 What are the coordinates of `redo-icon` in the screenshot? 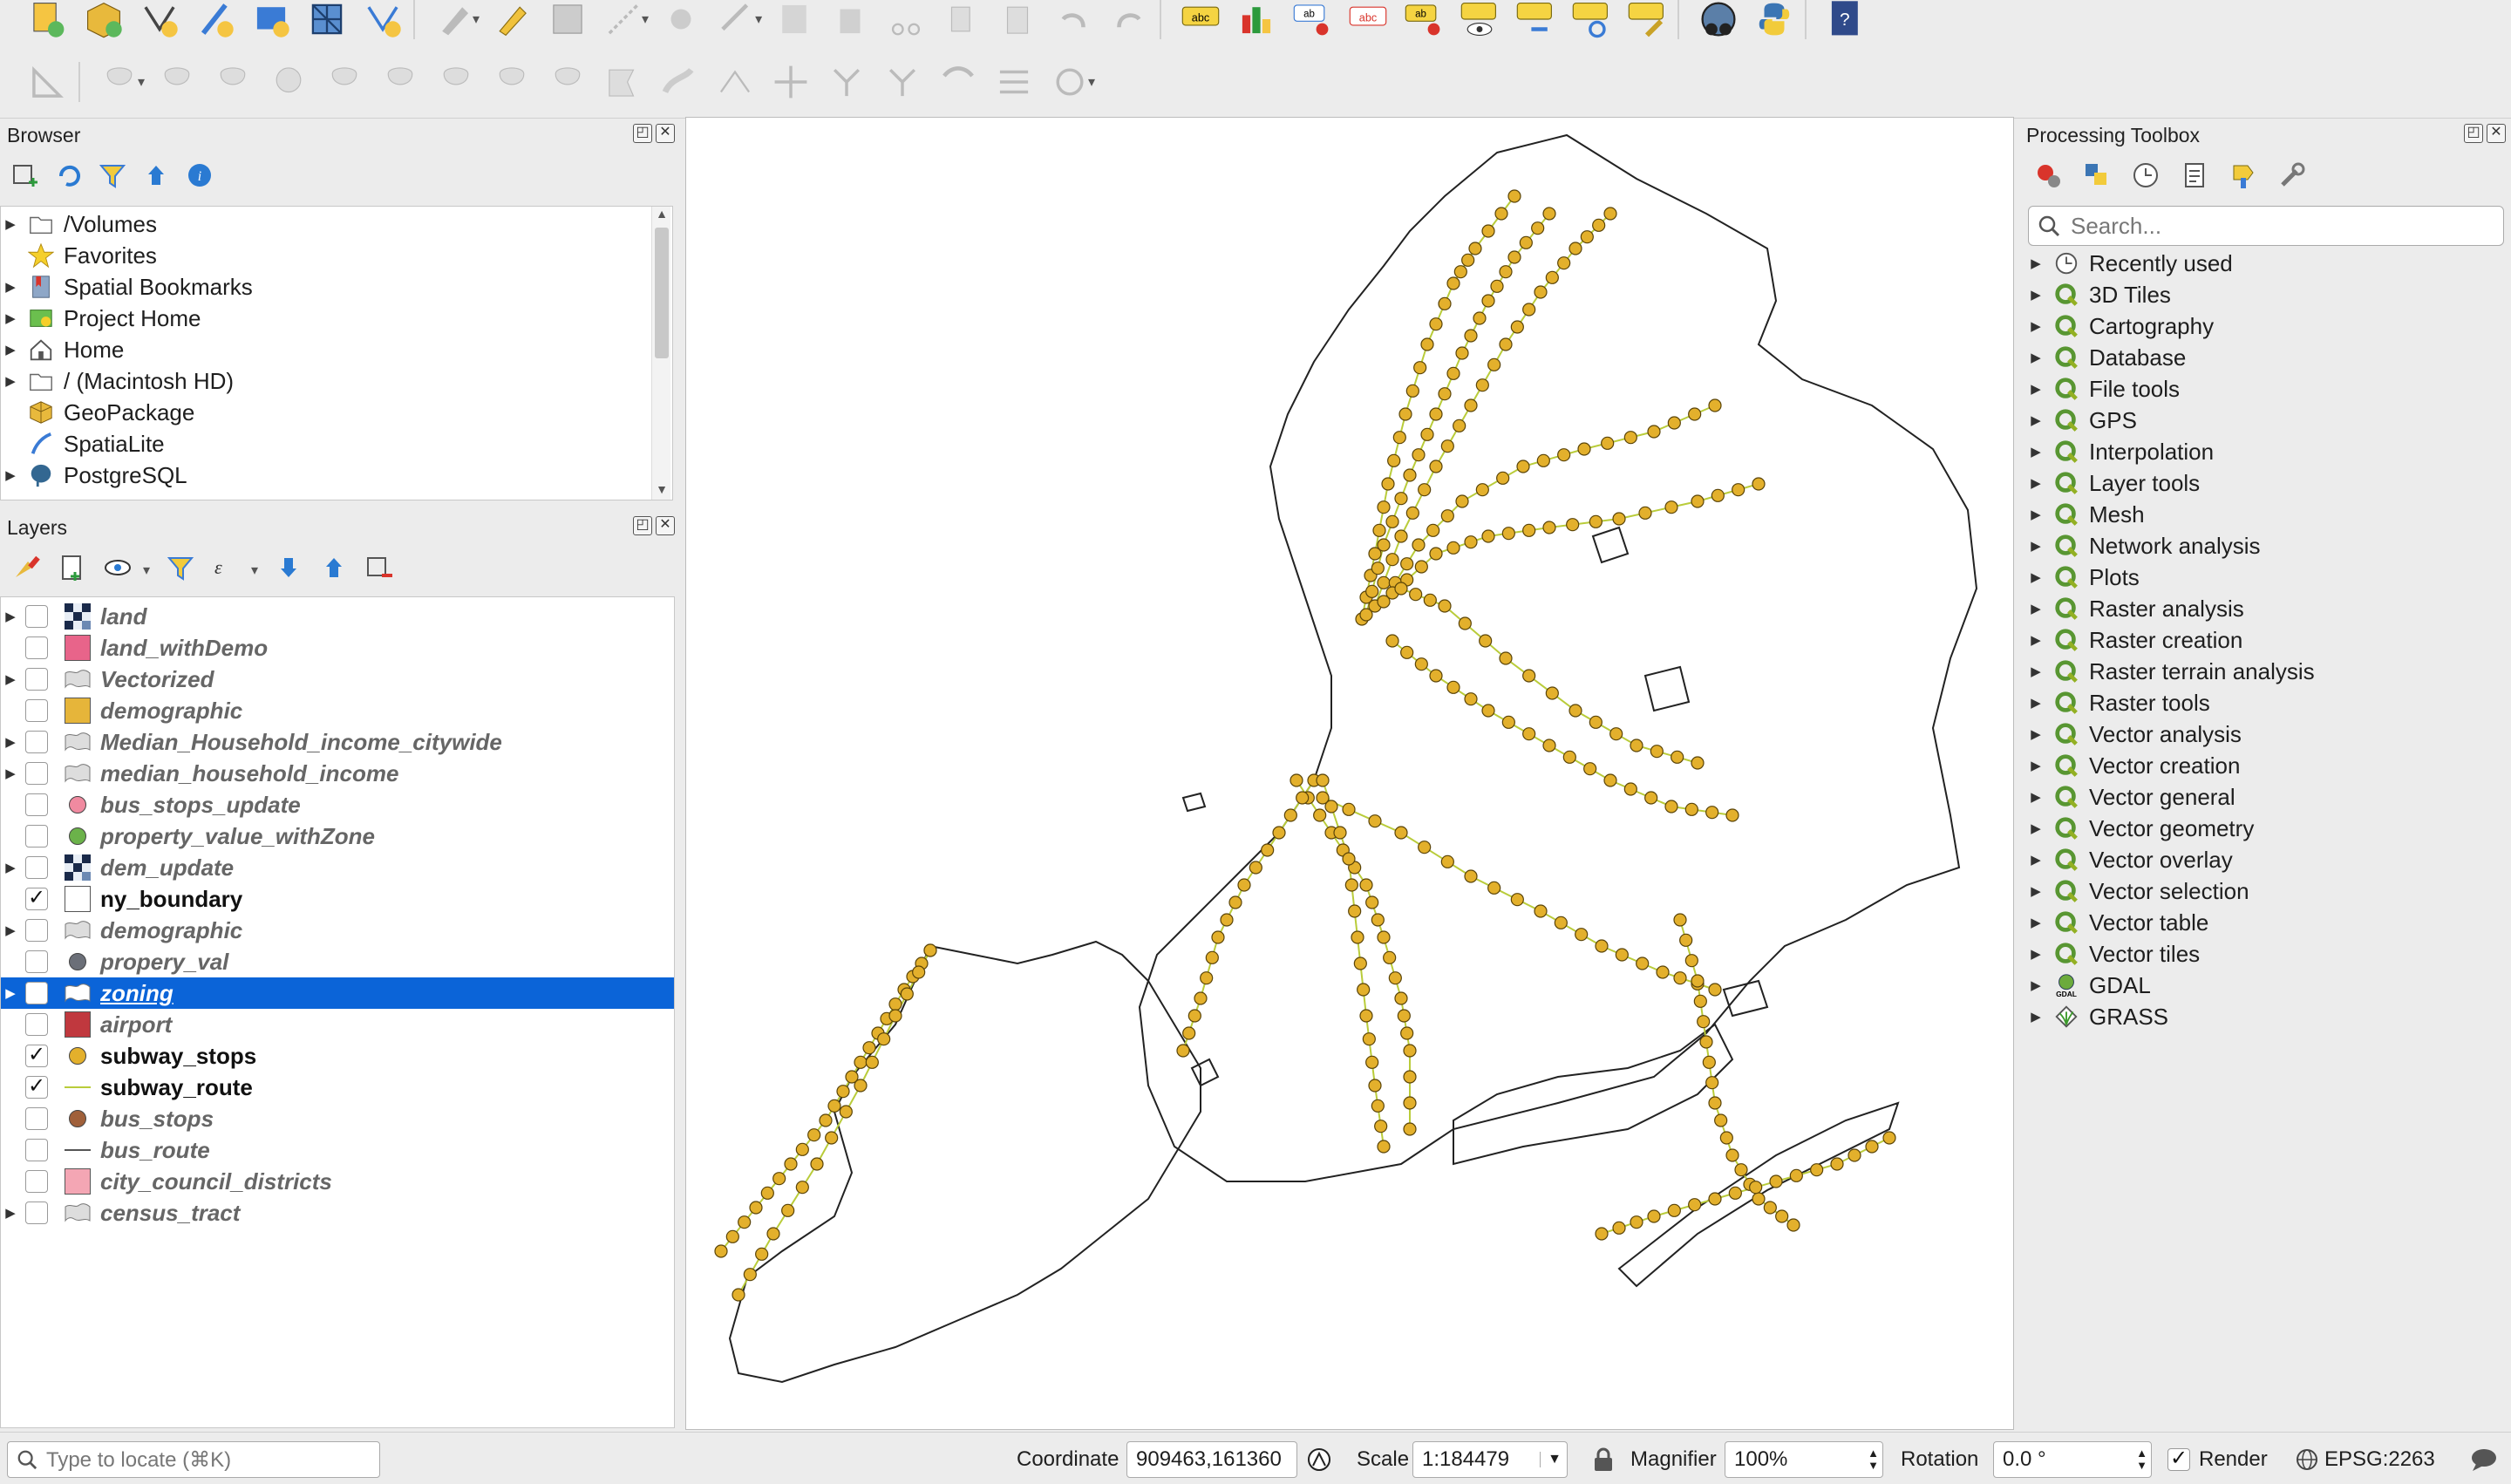 It's located at (1129, 21).